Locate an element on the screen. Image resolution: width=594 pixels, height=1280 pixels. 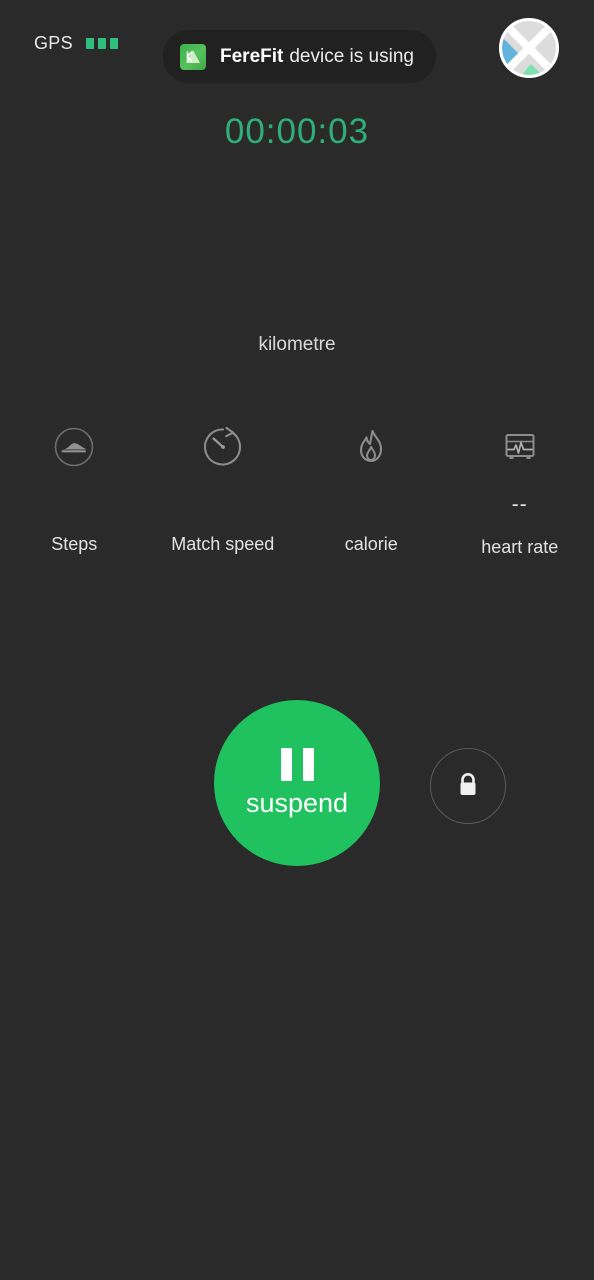
stat-heart-rate: -- heart rate is located at coordinates (520, 488).